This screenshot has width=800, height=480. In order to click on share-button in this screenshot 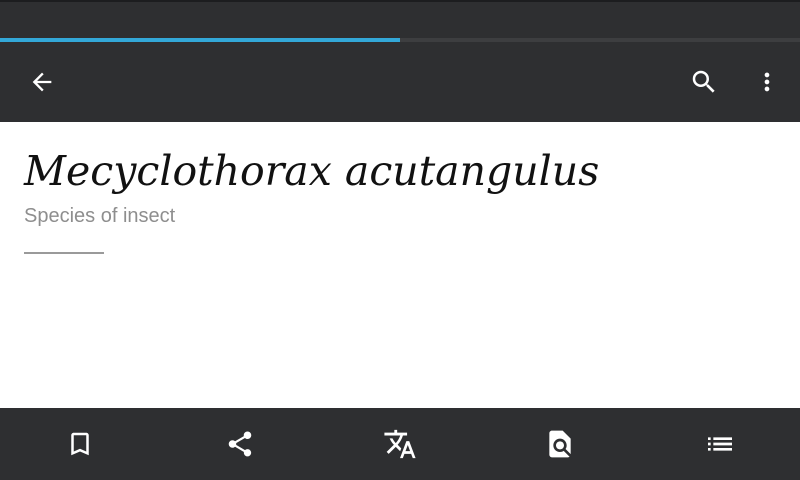, I will do `click(240, 444)`.